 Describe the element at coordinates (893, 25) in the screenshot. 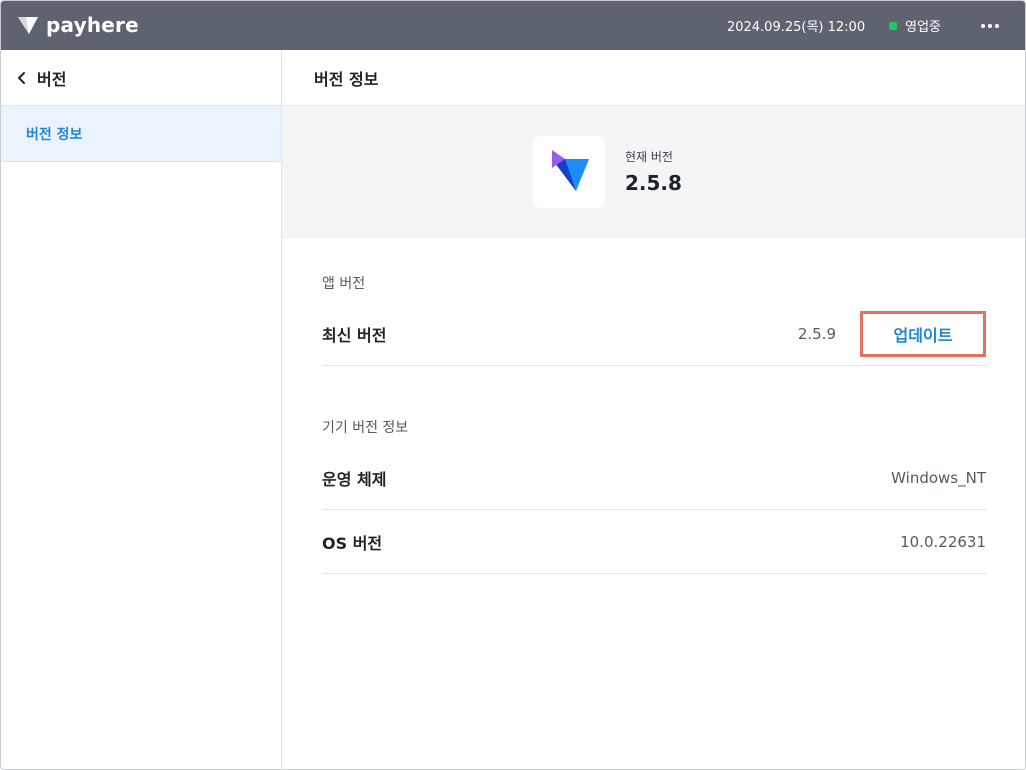

I see `status-dot` at that location.